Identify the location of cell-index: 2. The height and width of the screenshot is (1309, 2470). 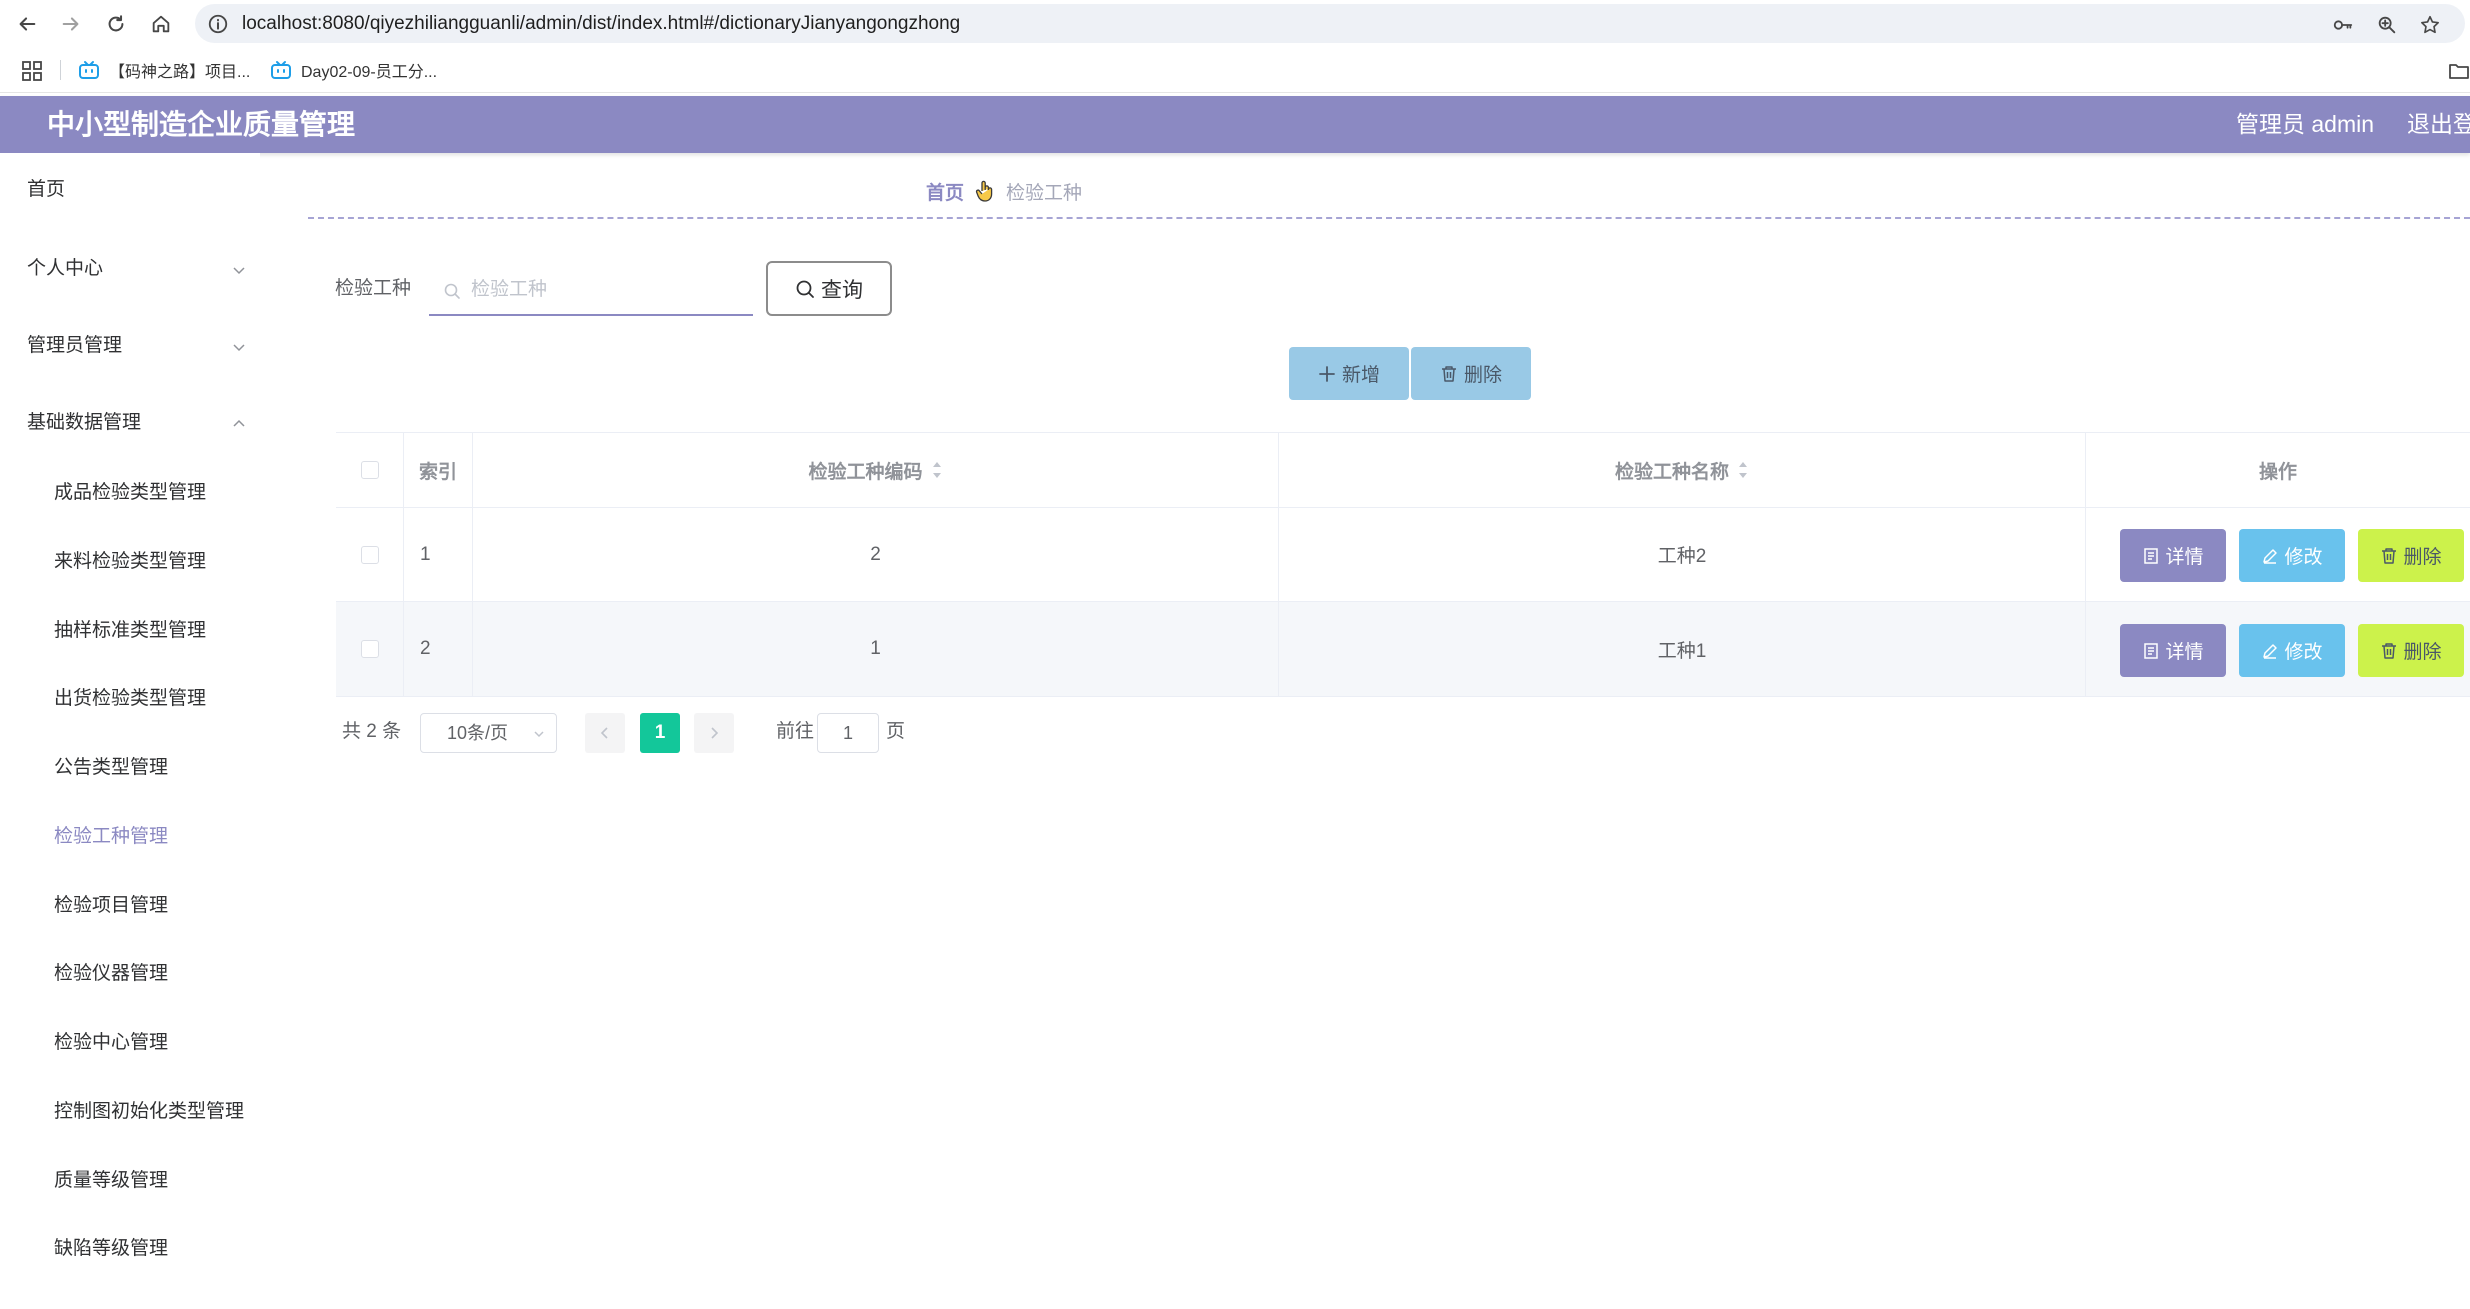
(438, 649).